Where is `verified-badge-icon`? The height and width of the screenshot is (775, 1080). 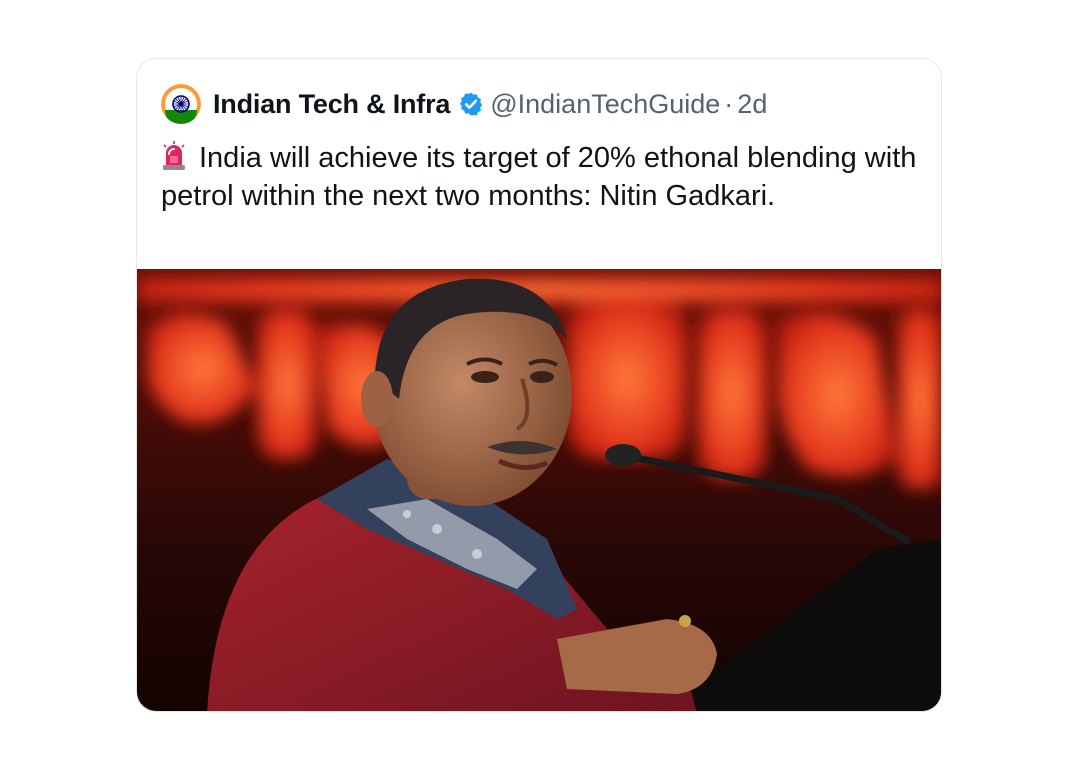 verified-badge-icon is located at coordinates (471, 104).